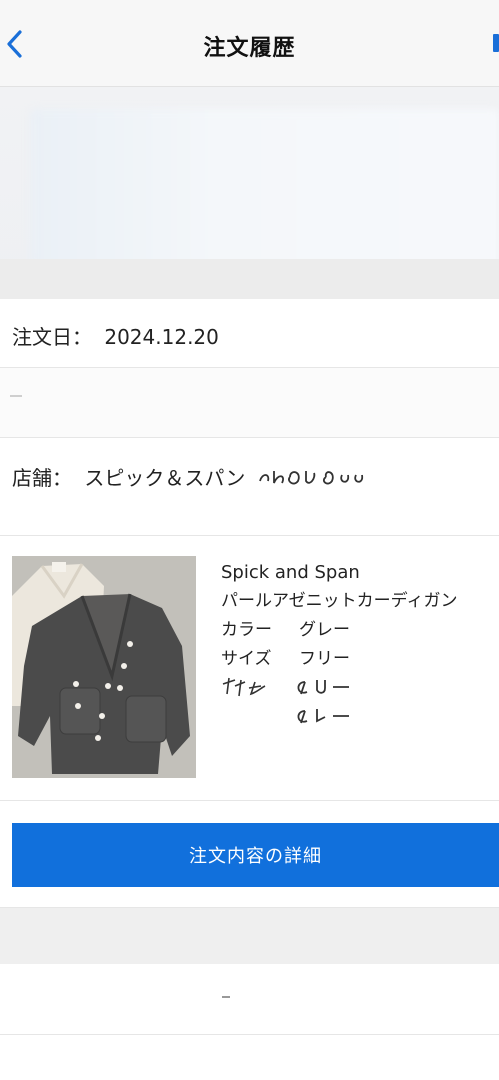 This screenshot has width=499, height=1080. Describe the element at coordinates (52, 337) in the screenshot. I see `order-date-label: 注文日：` at that location.